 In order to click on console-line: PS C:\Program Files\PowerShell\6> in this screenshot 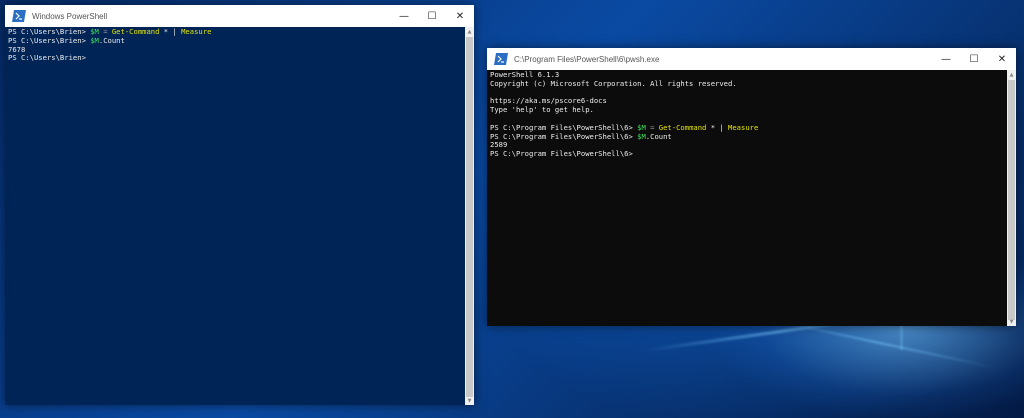, I will do `click(747, 154)`.